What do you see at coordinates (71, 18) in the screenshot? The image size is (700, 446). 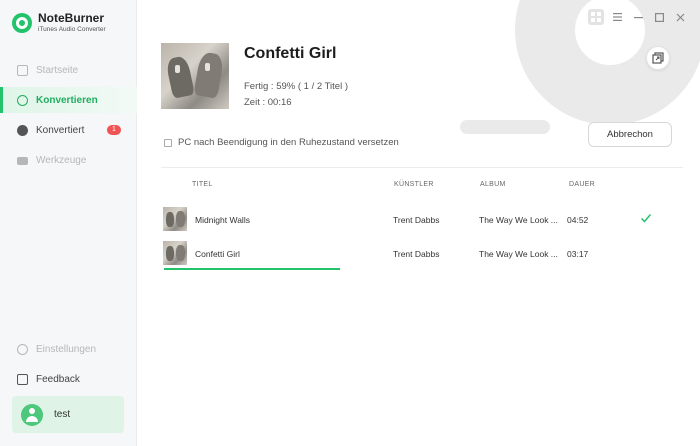 I see `brand-name: NoteBurner` at bounding box center [71, 18].